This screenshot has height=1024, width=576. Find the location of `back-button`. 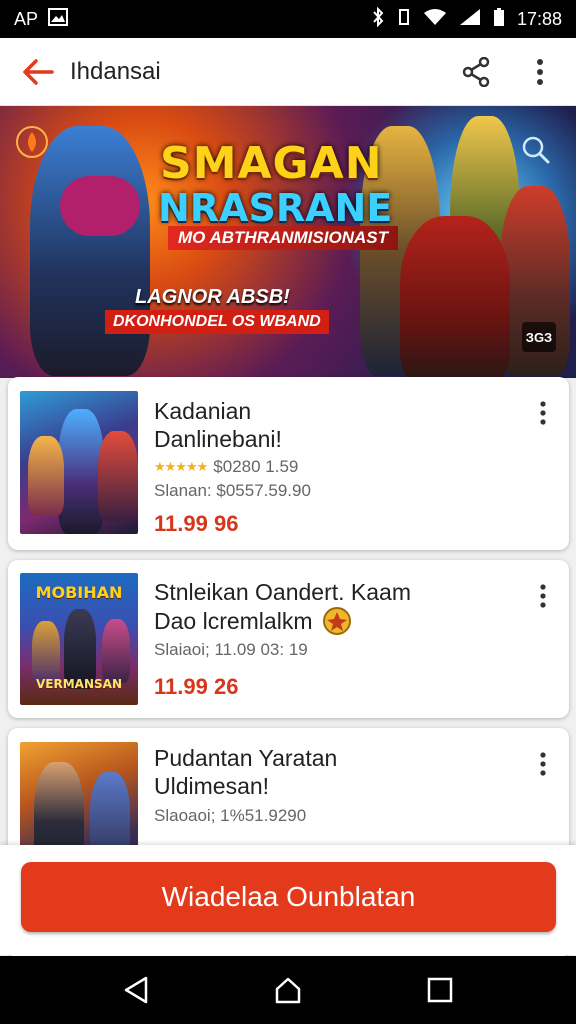

back-button is located at coordinates (38, 72).